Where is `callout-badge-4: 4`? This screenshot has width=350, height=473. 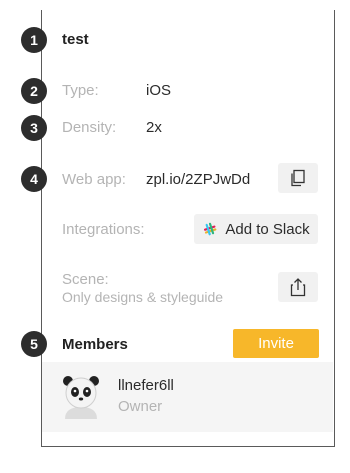
callout-badge-4: 4 is located at coordinates (34, 179).